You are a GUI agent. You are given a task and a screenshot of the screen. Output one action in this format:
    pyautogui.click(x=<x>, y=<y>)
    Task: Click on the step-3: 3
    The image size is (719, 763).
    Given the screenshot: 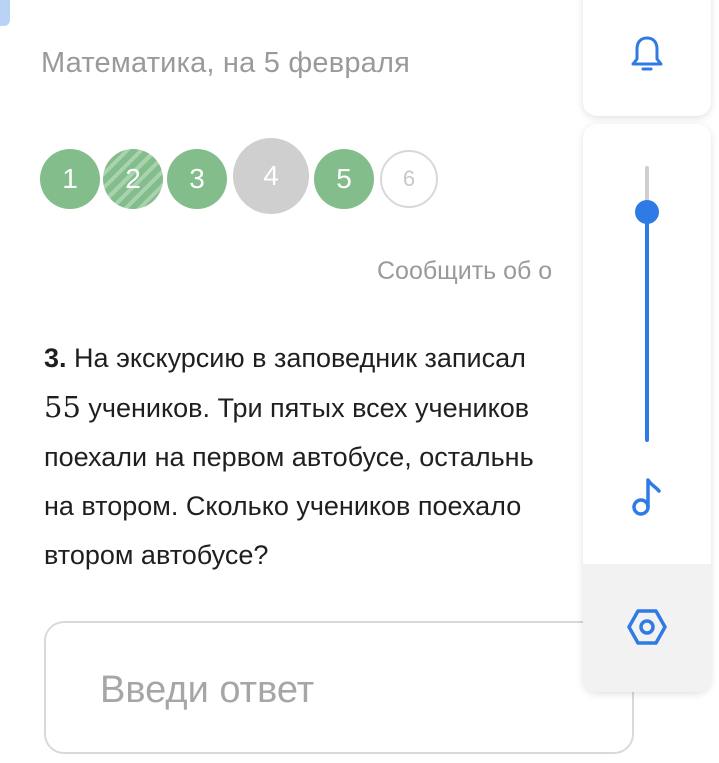 What is the action you would take?
    pyautogui.click(x=197, y=179)
    